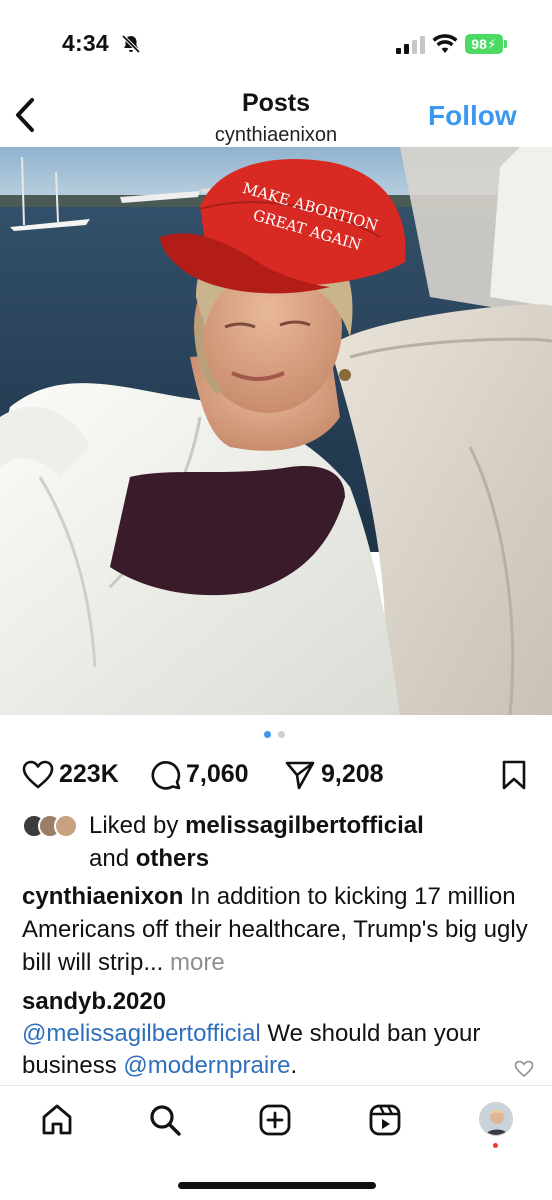 This screenshot has width=552, height=1200. I want to click on liked-by-and: and, so click(109, 858).